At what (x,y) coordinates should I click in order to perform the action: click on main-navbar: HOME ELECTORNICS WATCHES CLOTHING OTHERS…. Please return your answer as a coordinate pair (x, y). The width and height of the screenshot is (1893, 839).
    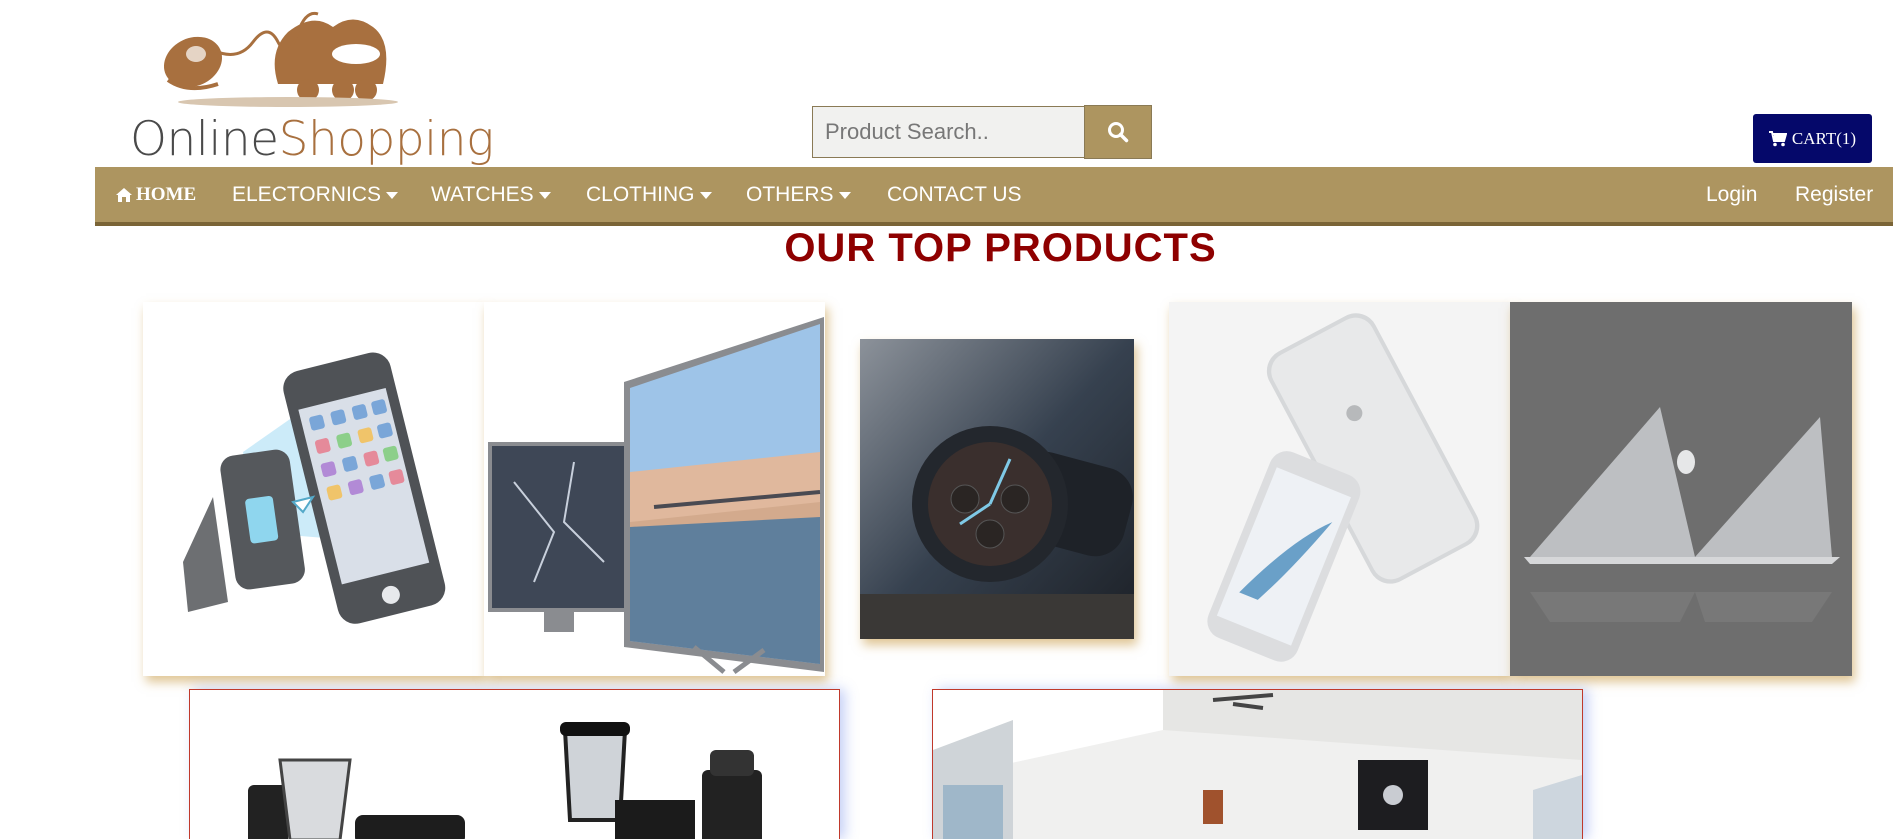
    Looking at the image, I should click on (994, 196).